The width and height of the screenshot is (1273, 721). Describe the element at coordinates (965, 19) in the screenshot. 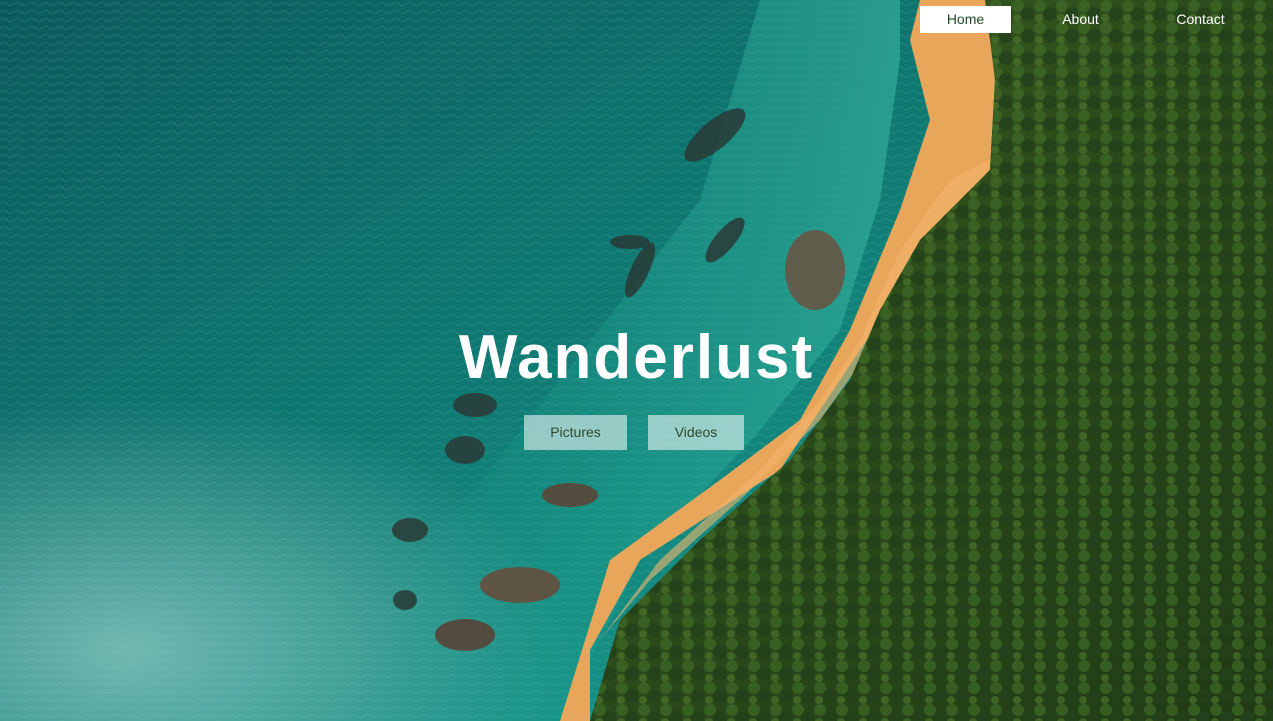

I see `nav-home-link: Home` at that location.